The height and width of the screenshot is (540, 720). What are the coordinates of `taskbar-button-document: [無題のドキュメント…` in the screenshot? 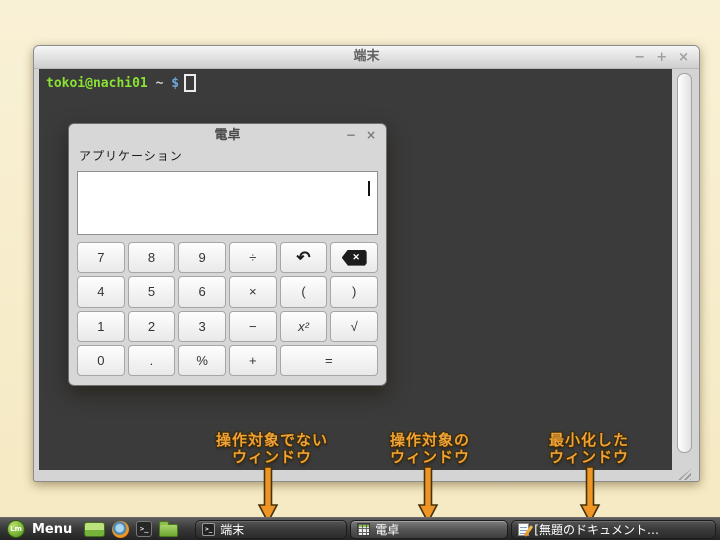 It's located at (614, 529).